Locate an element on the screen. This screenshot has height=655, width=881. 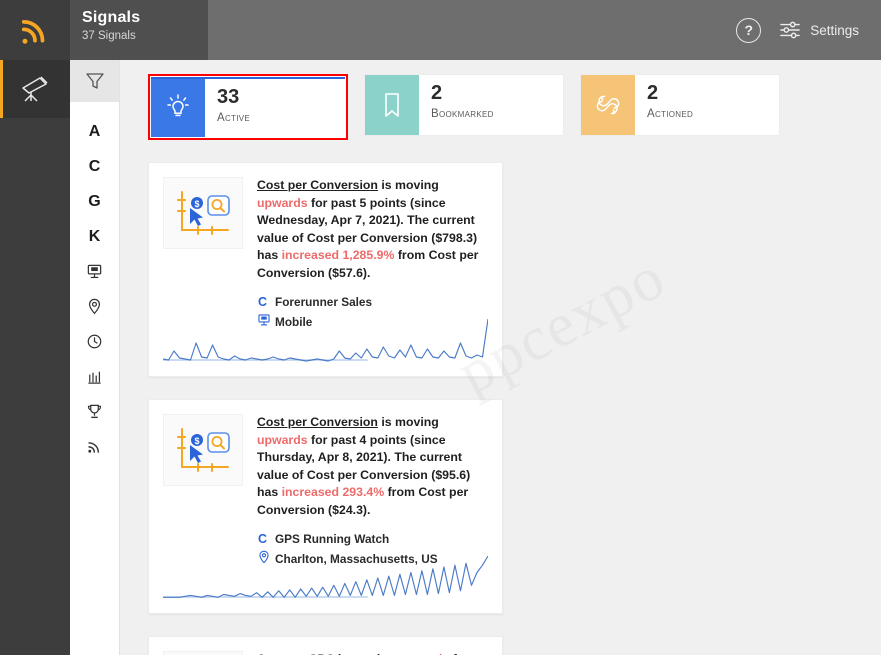
stat-cards: 33 Active 2 Bookmarked 2 Actioned is located at coordinates (506, 107).